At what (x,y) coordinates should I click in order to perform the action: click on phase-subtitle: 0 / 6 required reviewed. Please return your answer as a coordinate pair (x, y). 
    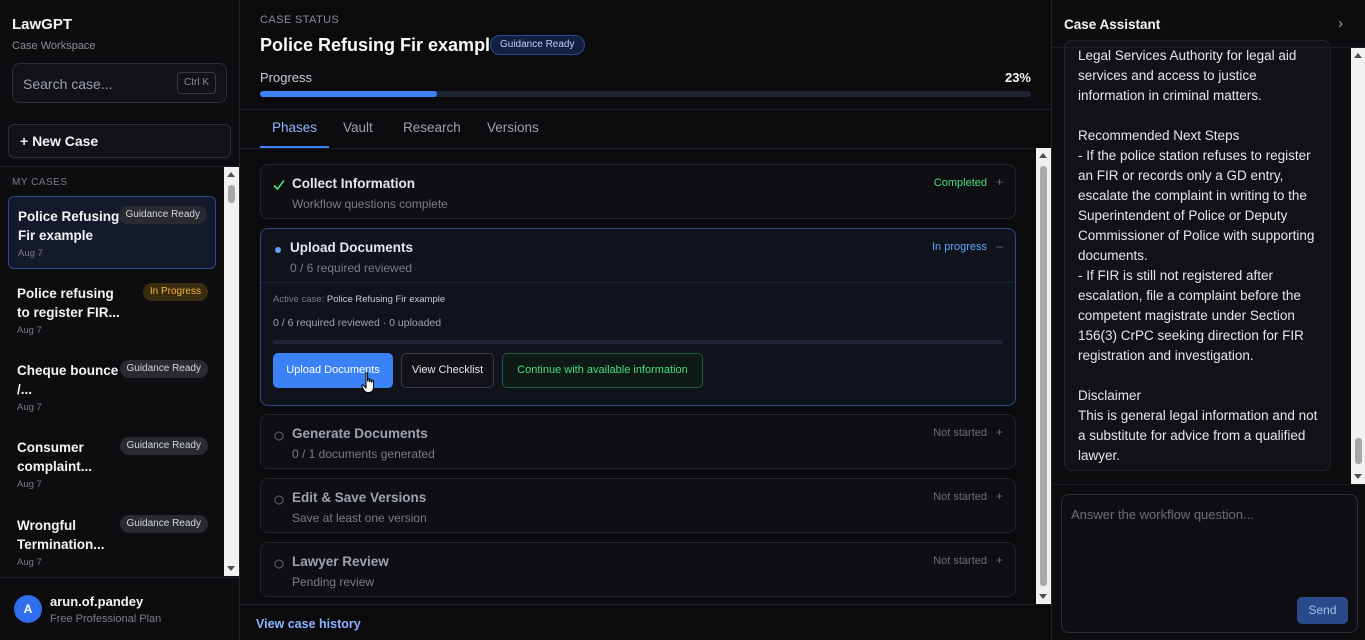
    Looking at the image, I should click on (351, 268).